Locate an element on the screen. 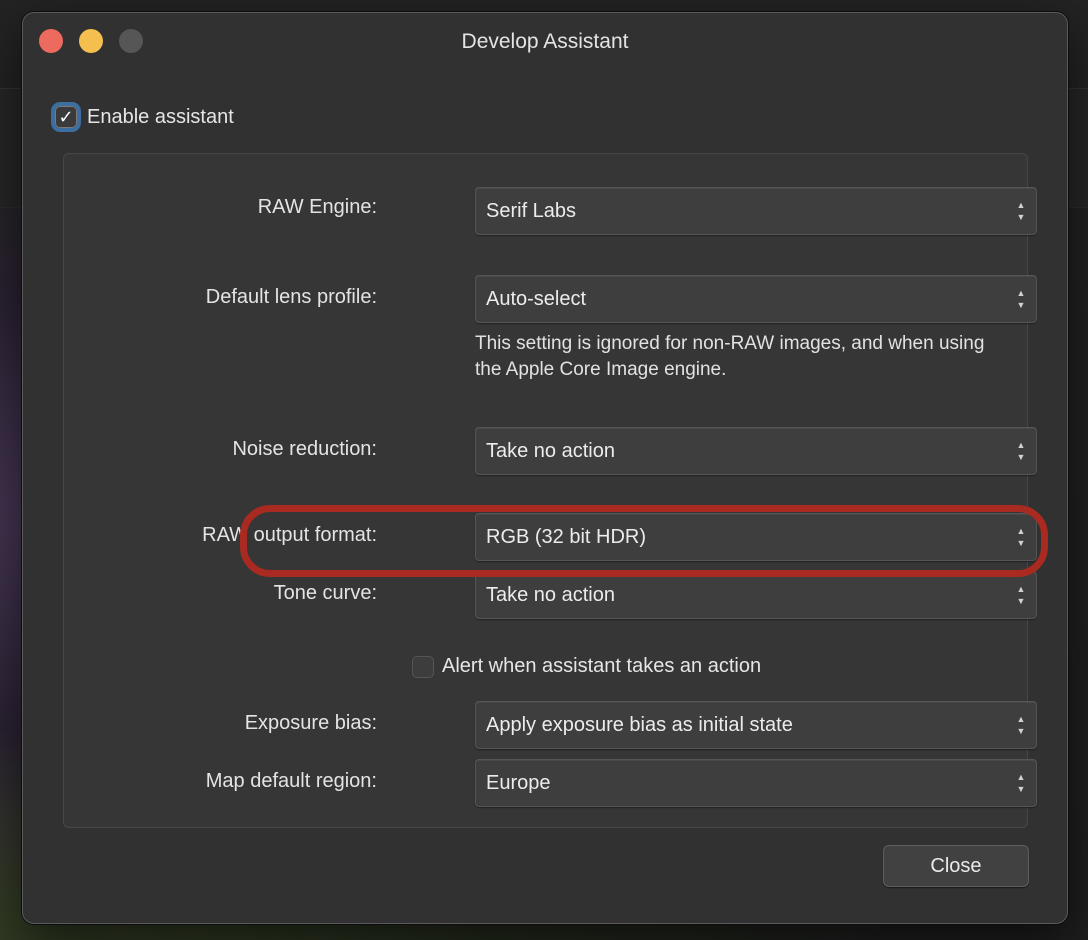 The width and height of the screenshot is (1088, 940). noise-reduction-label: Noise reduction: is located at coordinates (304, 449).